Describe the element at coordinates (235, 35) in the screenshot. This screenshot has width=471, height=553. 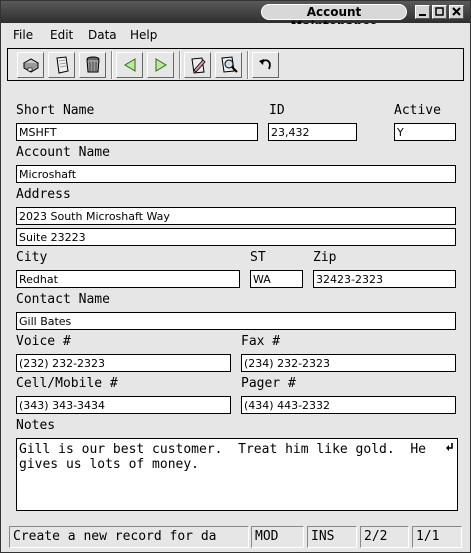
I see `menu-bar: File Edit Data Help` at that location.